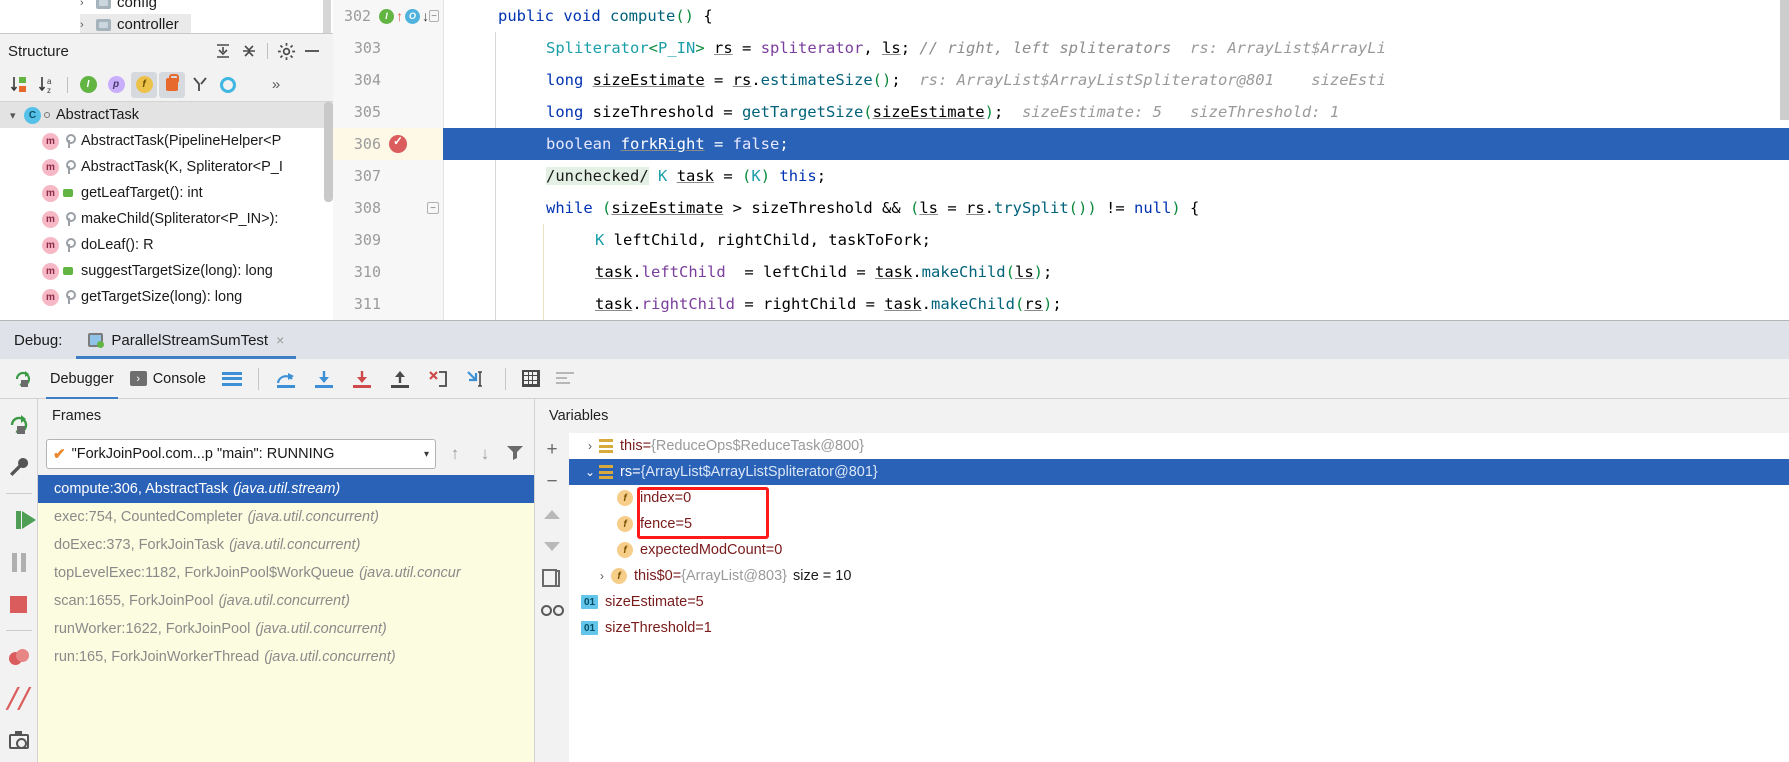  Describe the element at coordinates (455, 454) in the screenshot. I see `frame-up-icon: ↑` at that location.